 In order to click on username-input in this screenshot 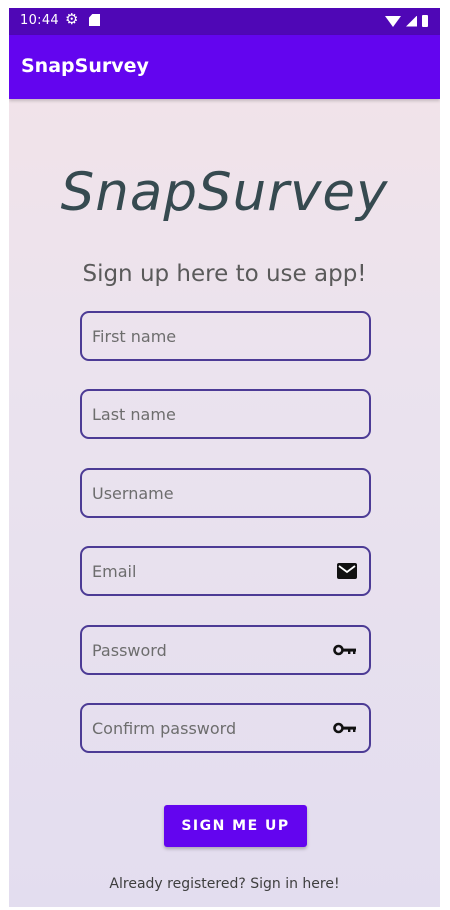, I will do `click(225, 493)`.